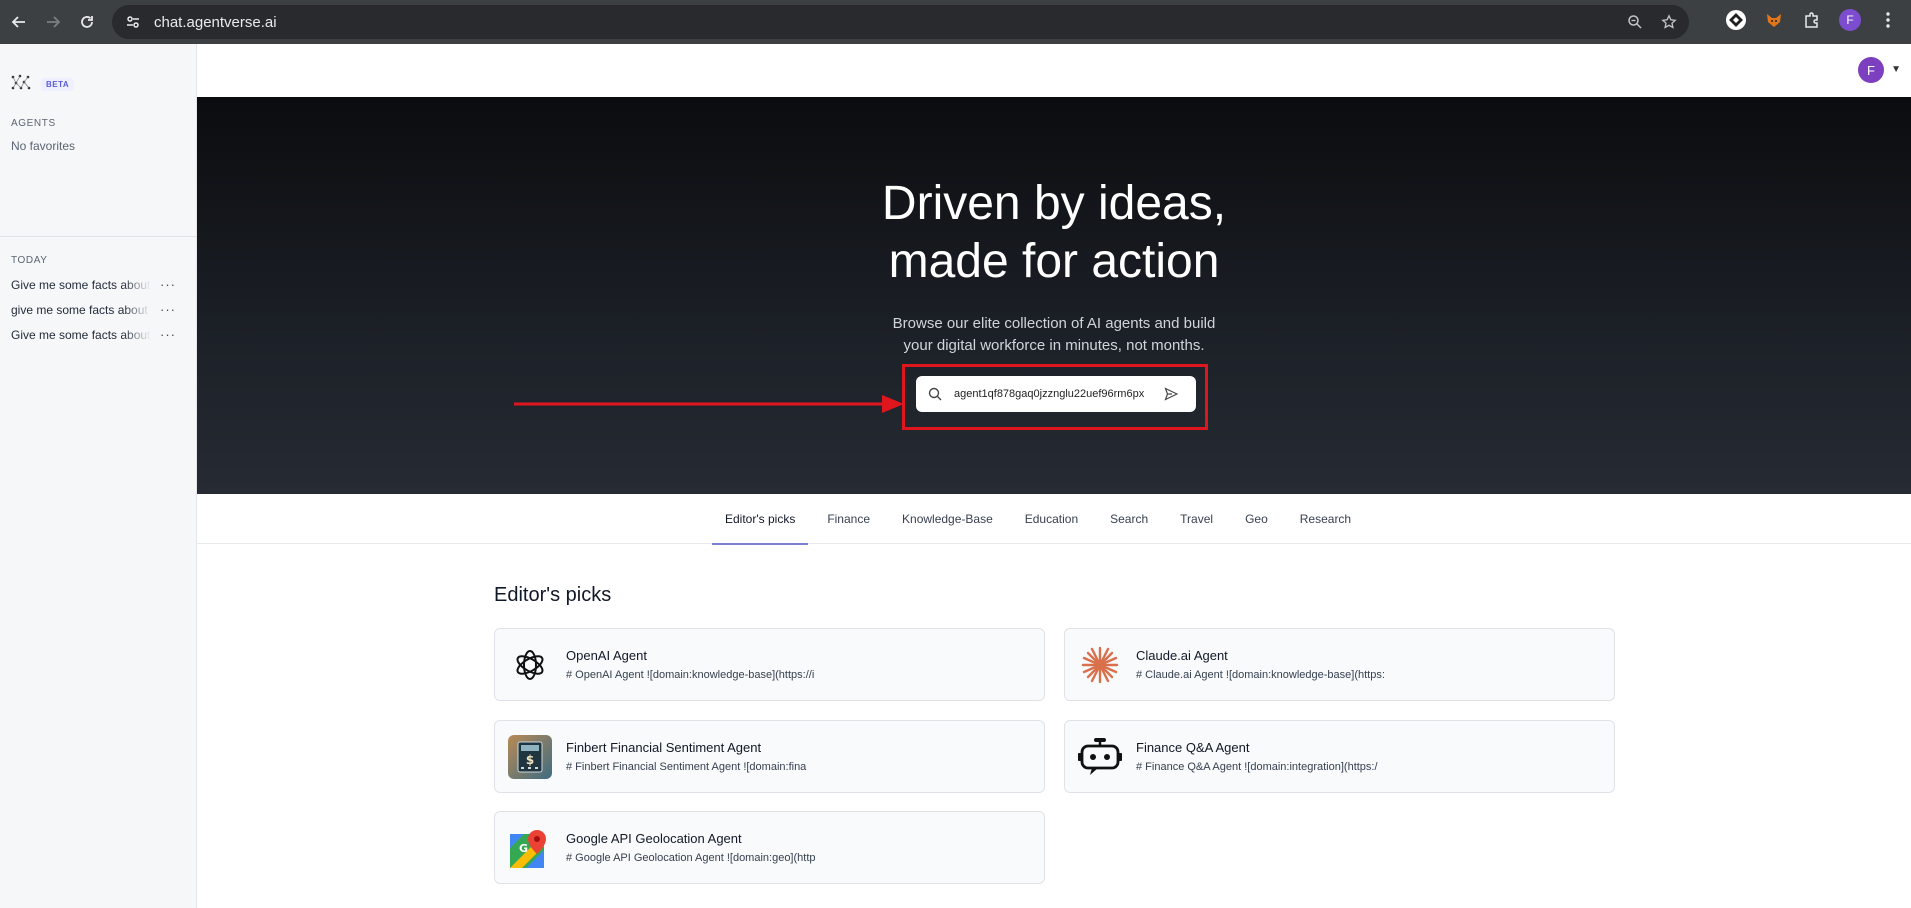 This screenshot has width=1911, height=908. What do you see at coordinates (1256, 519) in the screenshot?
I see `tab-geo: Geo` at bounding box center [1256, 519].